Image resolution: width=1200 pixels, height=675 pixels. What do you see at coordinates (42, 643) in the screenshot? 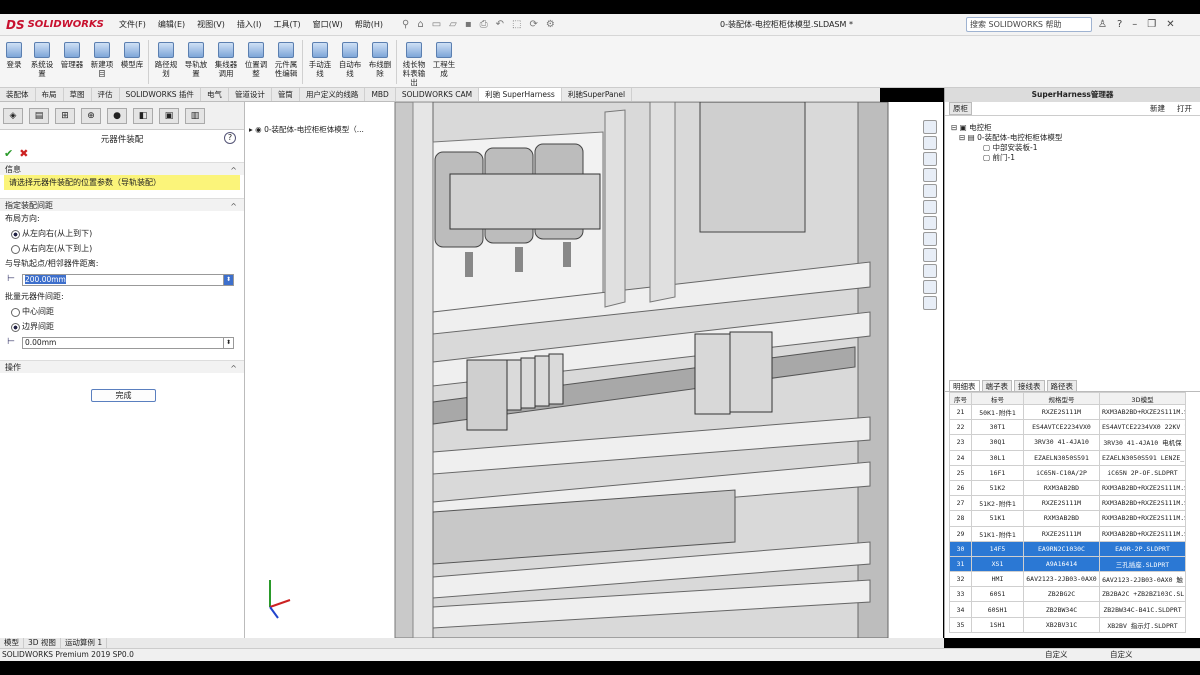
I see `tab-3d-view: 3D 视图` at bounding box center [42, 643].